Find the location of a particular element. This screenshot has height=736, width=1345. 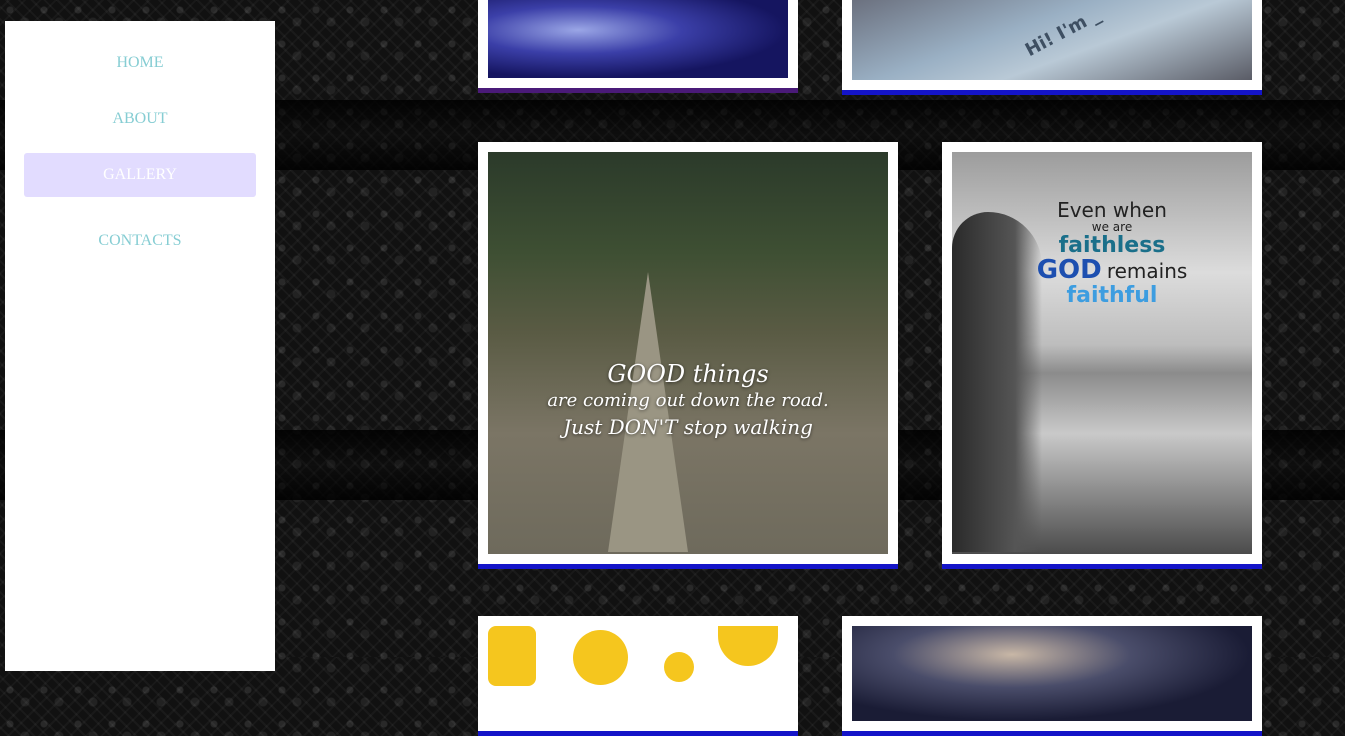

nav-gallery-link: GALLERY is located at coordinates (140, 175).